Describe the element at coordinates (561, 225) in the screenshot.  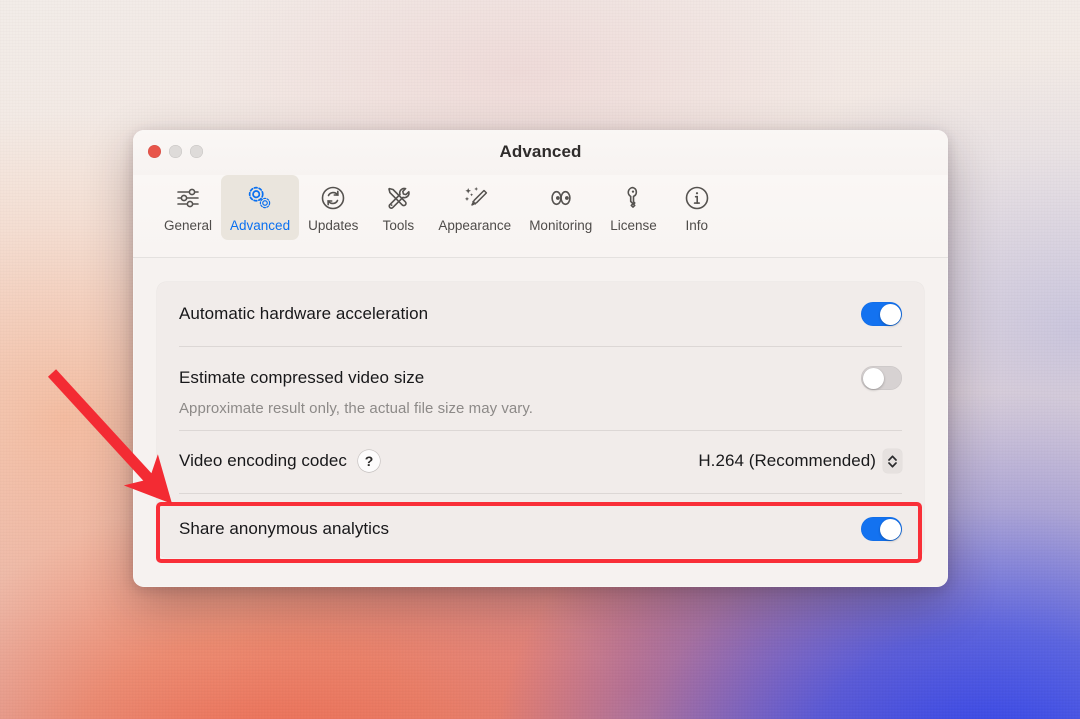
I see `toolbar-label-monitoring: Monitoring` at that location.